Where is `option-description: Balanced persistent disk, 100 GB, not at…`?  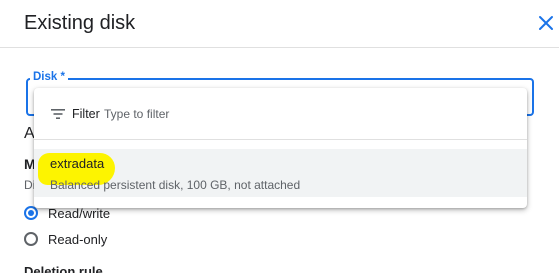 option-description: Balanced persistent disk, 100 GB, not at… is located at coordinates (175, 185).